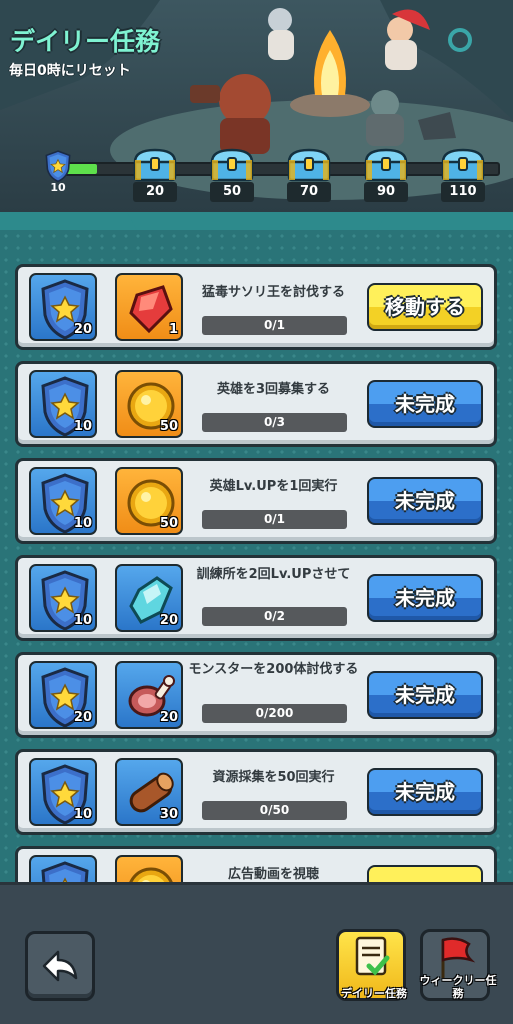 The width and height of the screenshot is (513, 1024). What do you see at coordinates (458, 965) in the screenshot?
I see `tab-weekly-missions: ウィークリー任務` at bounding box center [458, 965].